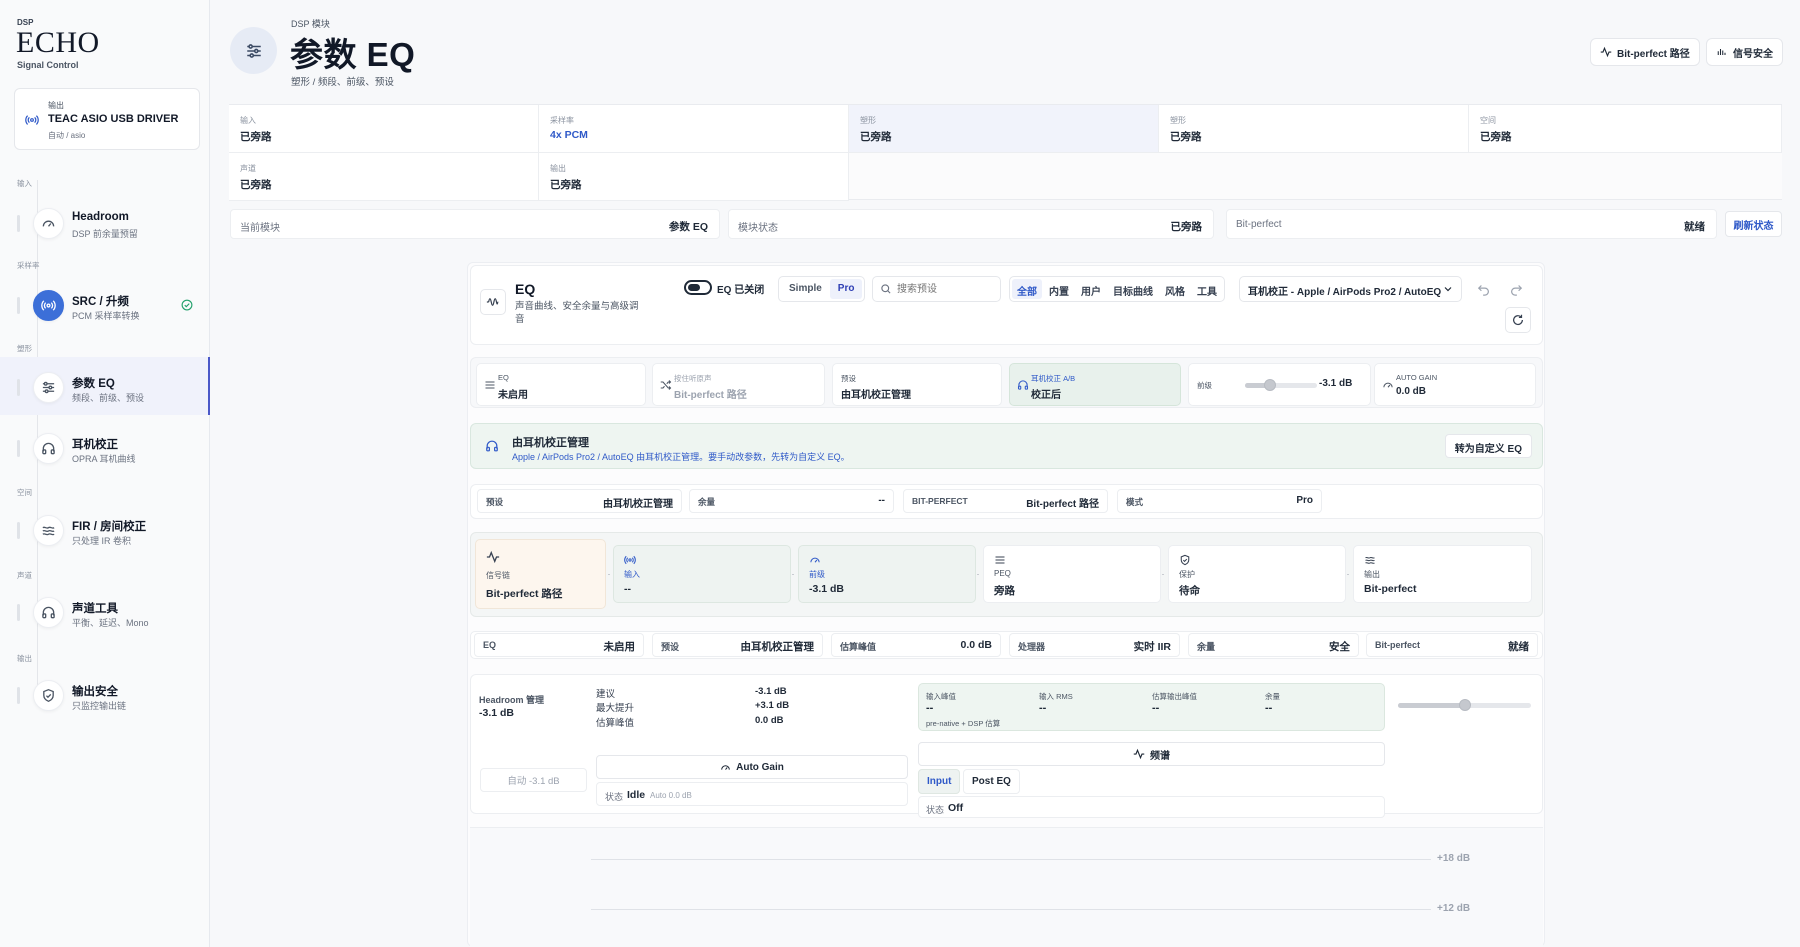 The height and width of the screenshot is (947, 1800). Describe the element at coordinates (1488, 446) in the screenshot. I see `convert-to-custom-eq-button: 转为自定义 EQ` at that location.